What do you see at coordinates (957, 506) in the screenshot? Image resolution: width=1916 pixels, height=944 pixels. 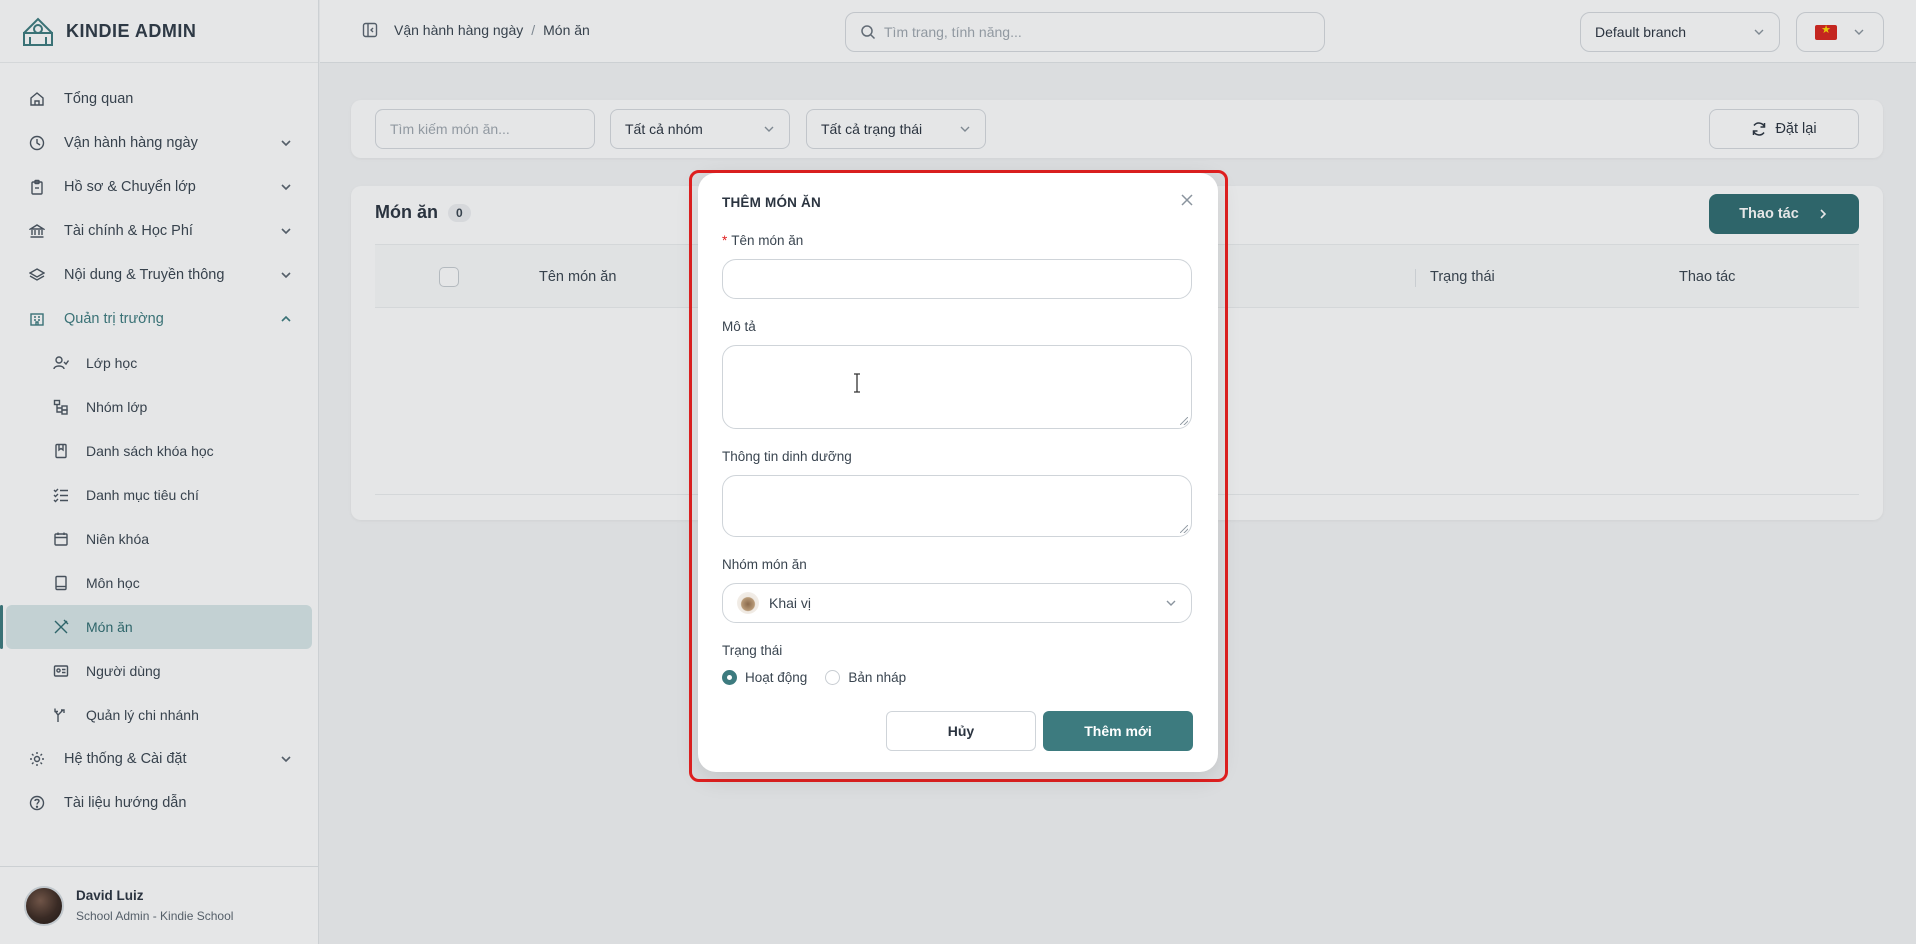 I see `nutrition-field` at bounding box center [957, 506].